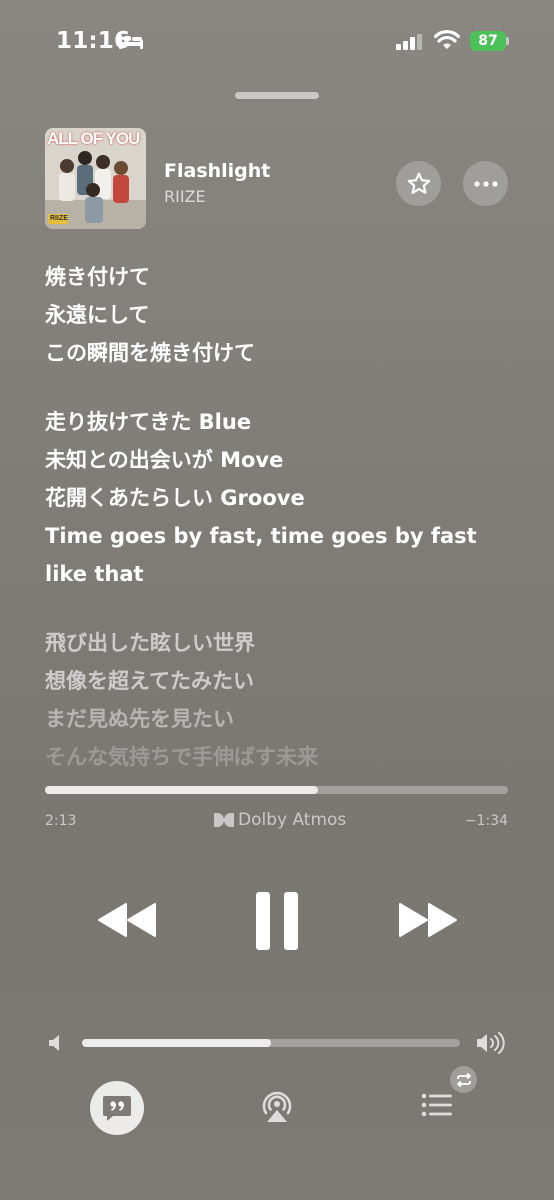 The height and width of the screenshot is (1200, 554). I want to click on favorite-button, so click(418, 183).